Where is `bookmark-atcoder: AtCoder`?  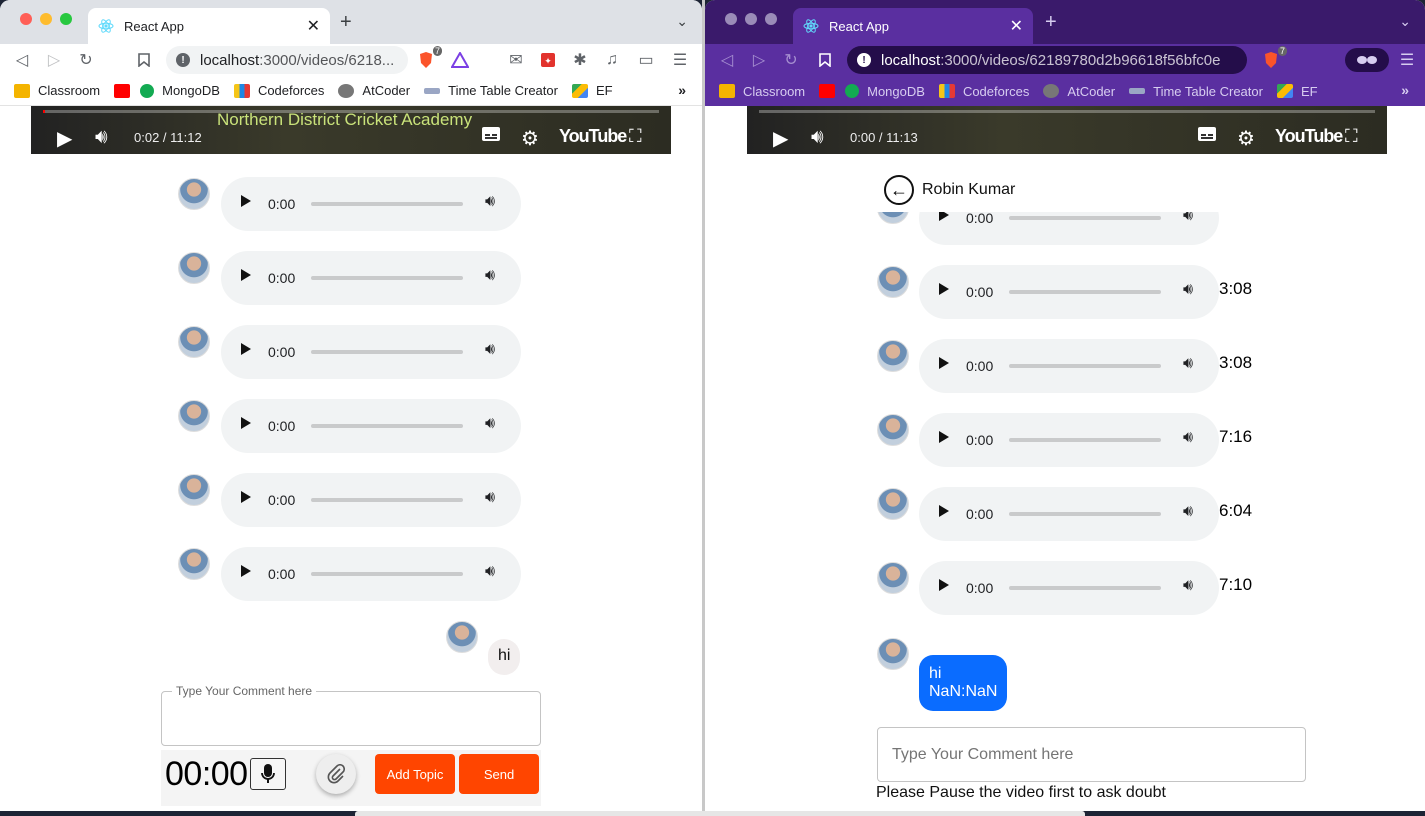 bookmark-atcoder: AtCoder is located at coordinates (1079, 91).